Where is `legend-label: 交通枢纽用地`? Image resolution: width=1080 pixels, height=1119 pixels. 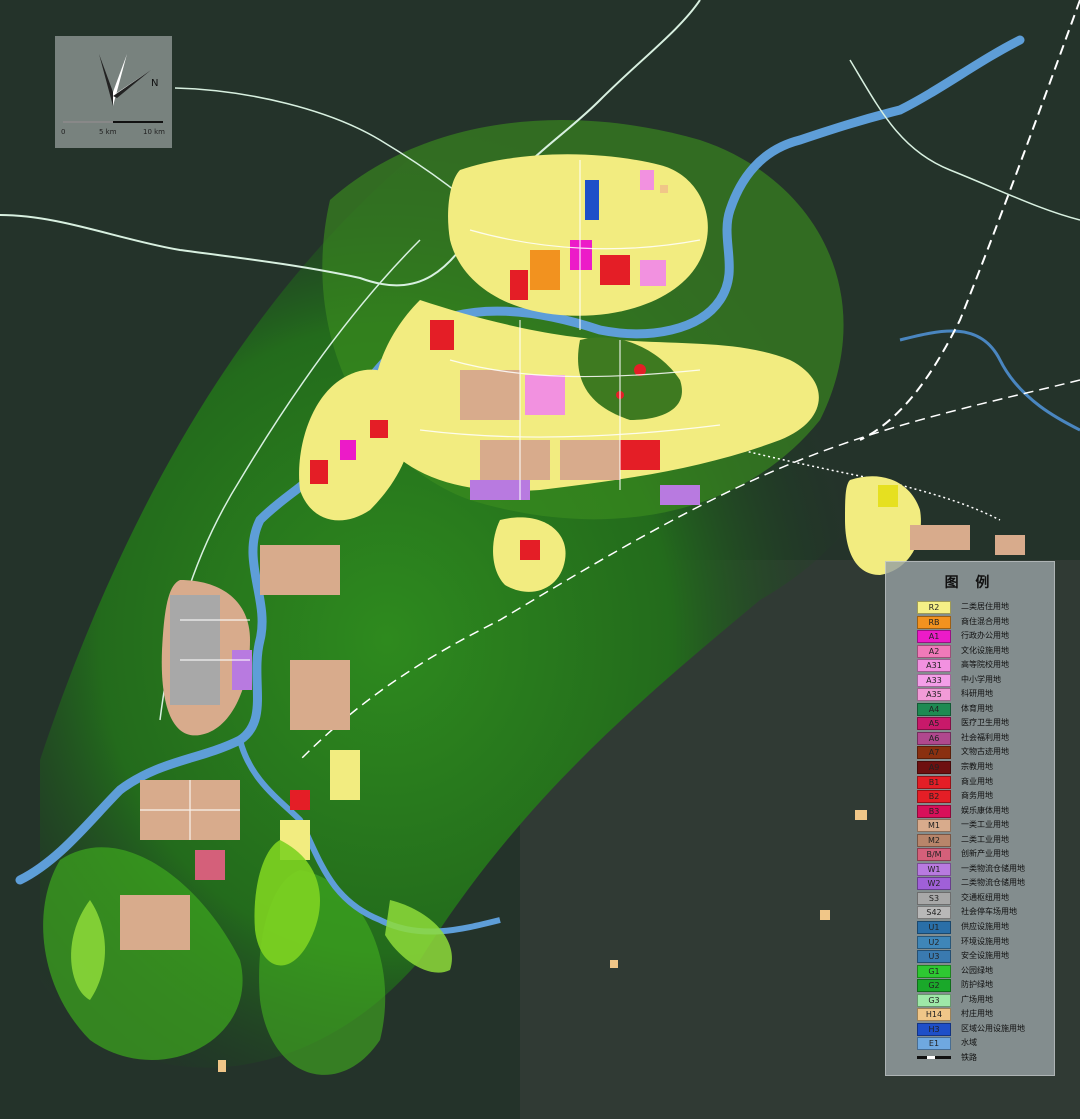 legend-label: 交通枢纽用地 is located at coordinates (985, 897).